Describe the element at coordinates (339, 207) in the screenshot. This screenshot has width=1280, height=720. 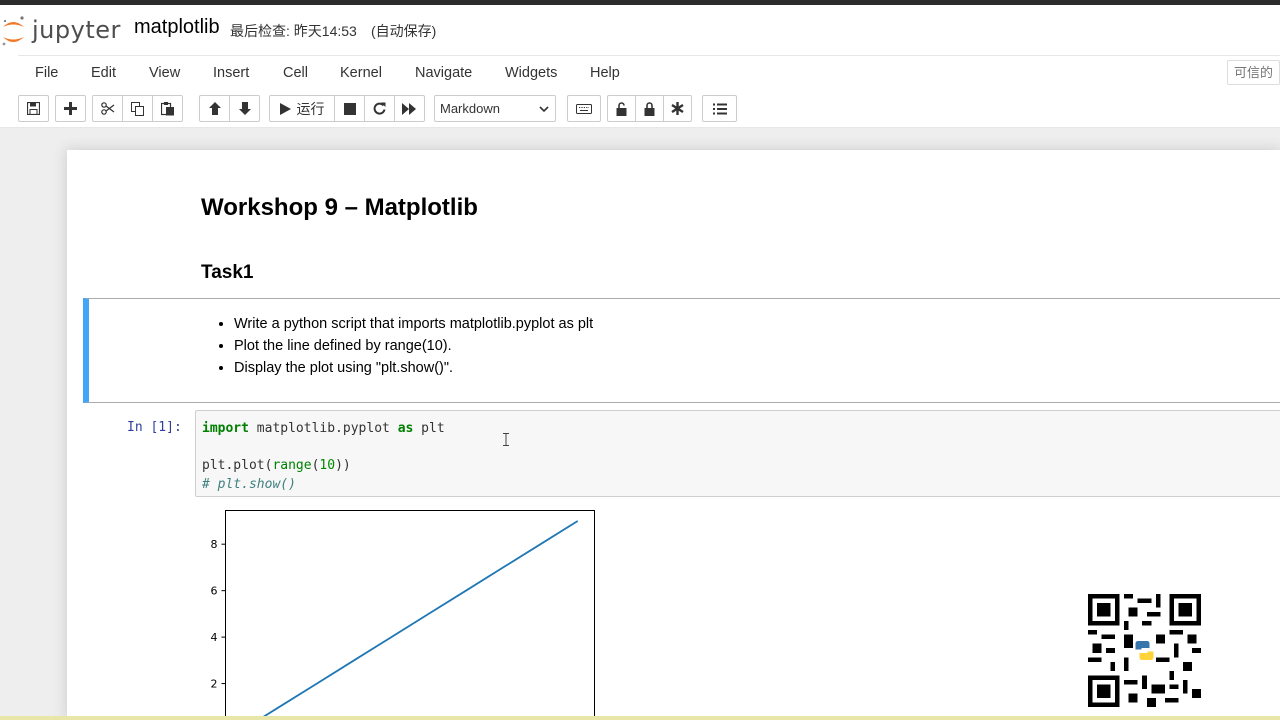
I see `notebook-heading: Workshop 9 – Matplotlib` at that location.